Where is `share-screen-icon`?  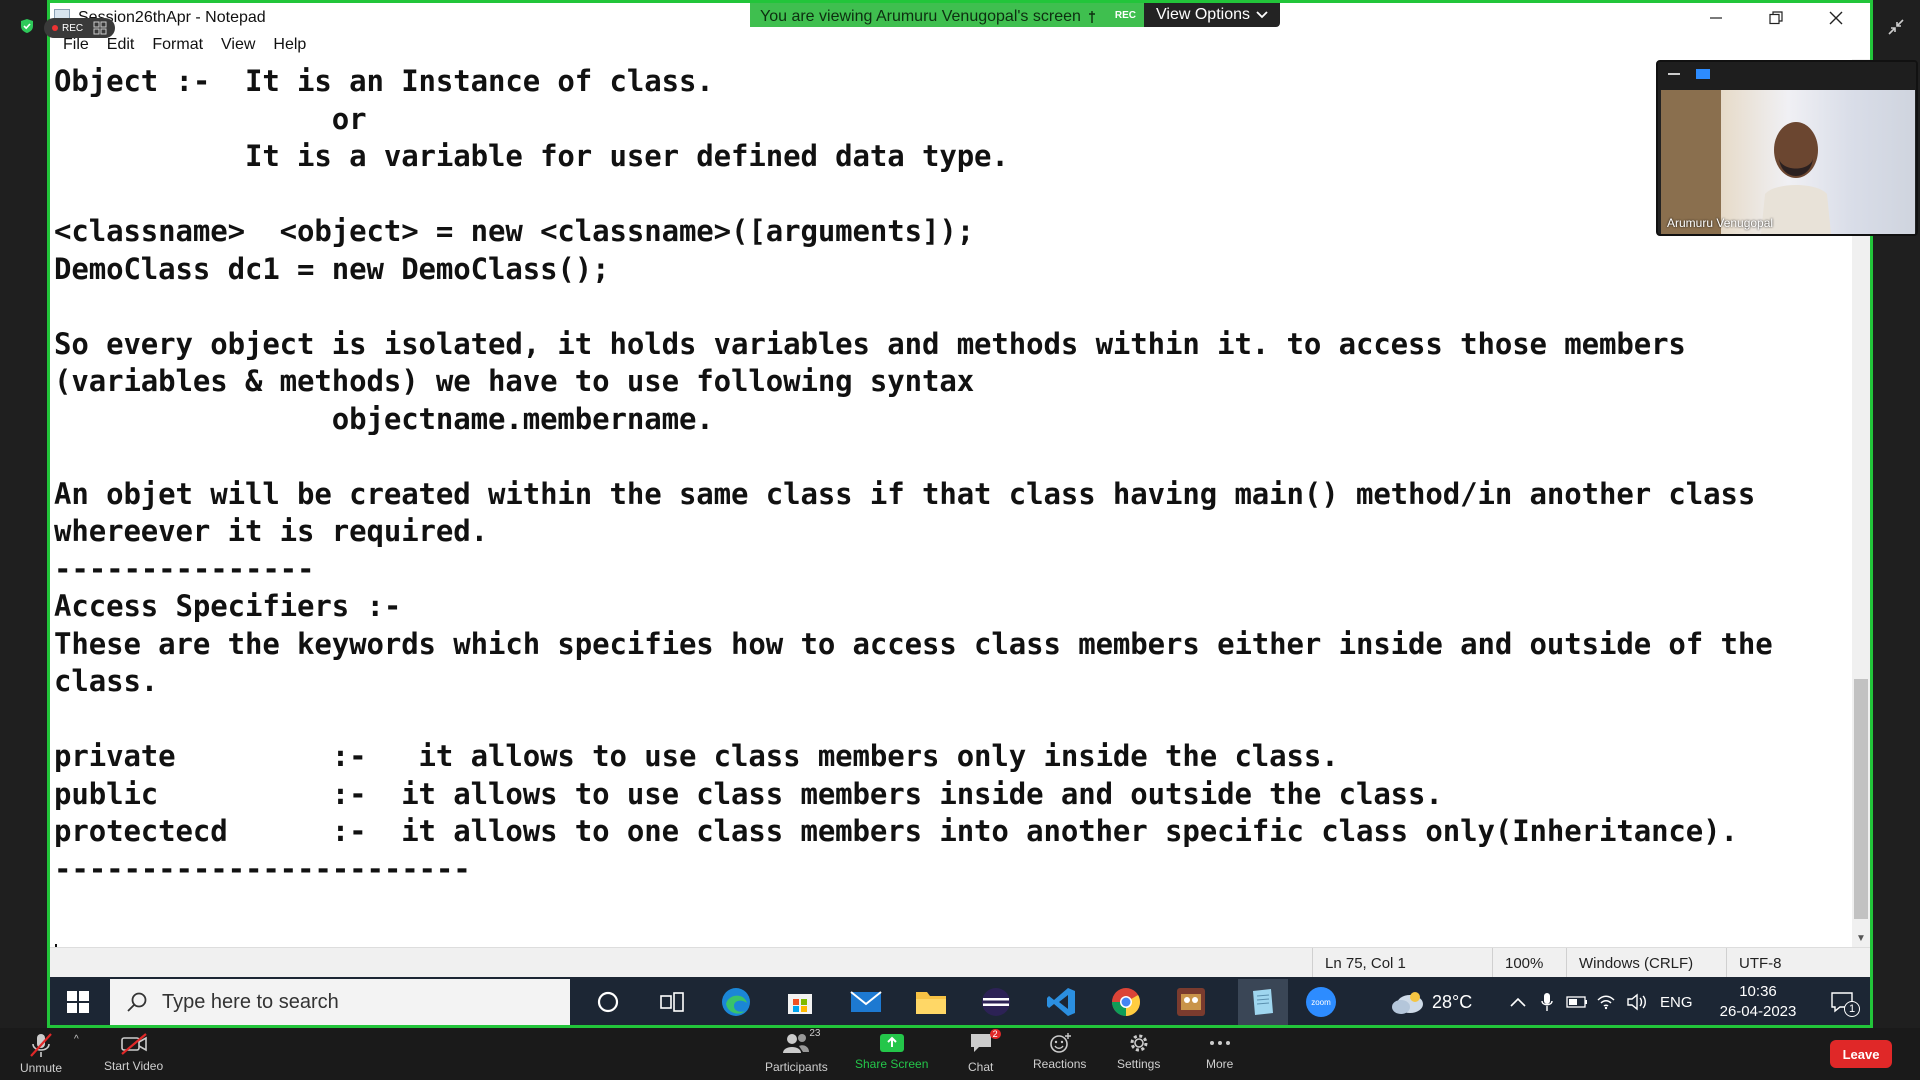
share-screen-icon is located at coordinates (891, 1043).